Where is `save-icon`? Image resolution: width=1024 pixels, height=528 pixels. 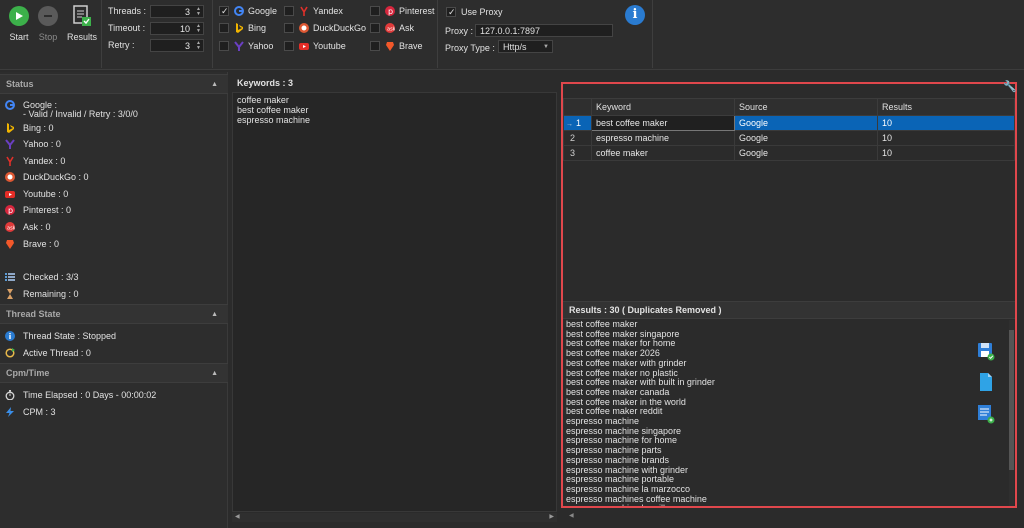 save-icon is located at coordinates (986, 352).